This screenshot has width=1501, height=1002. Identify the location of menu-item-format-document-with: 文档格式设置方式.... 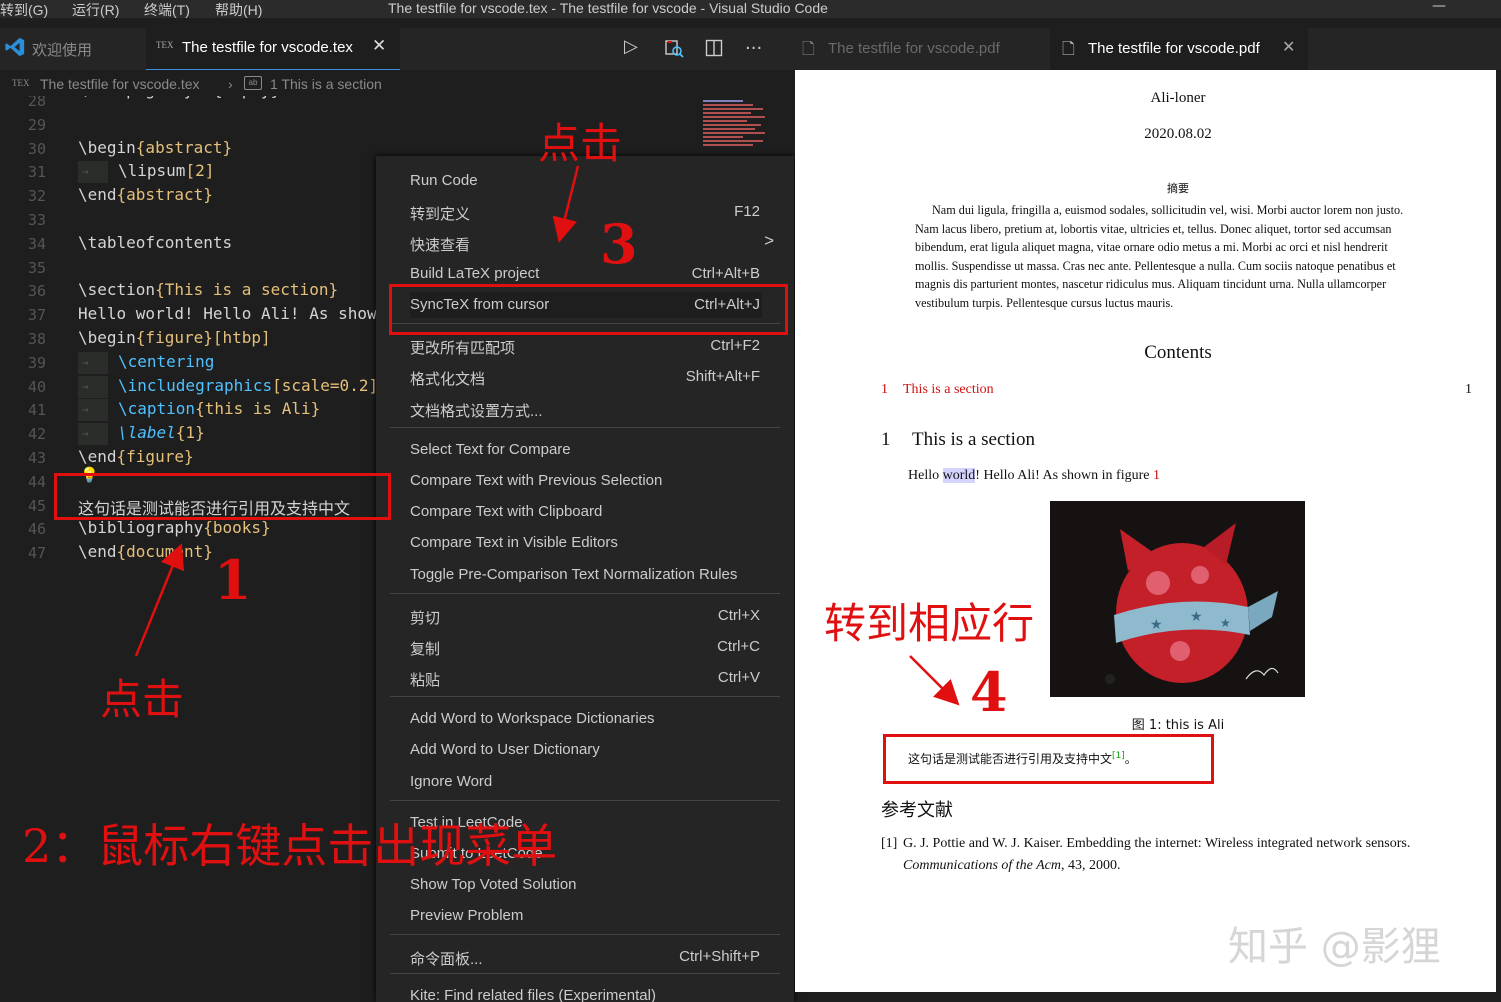
(586, 409).